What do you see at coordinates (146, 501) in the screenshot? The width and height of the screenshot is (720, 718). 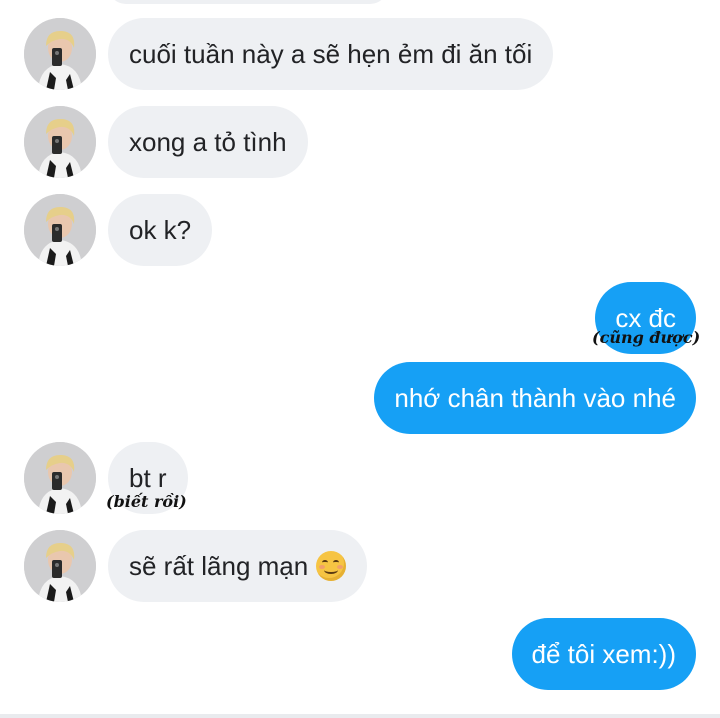 I see `translation-annotation: (biết rồi)` at bounding box center [146, 501].